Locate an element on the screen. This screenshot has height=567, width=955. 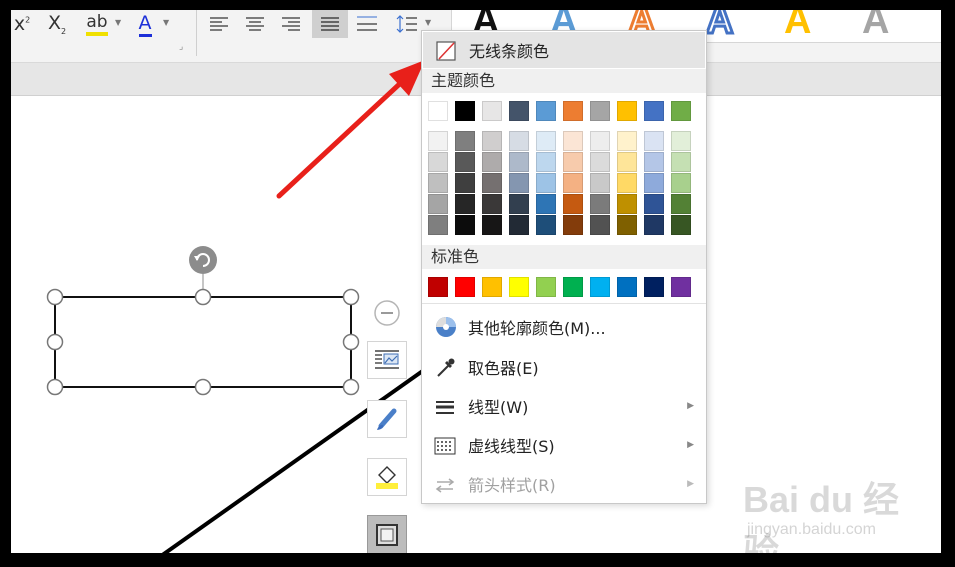
line-spacing-dropdown-icon: ▼ is located at coordinates (428, 22).